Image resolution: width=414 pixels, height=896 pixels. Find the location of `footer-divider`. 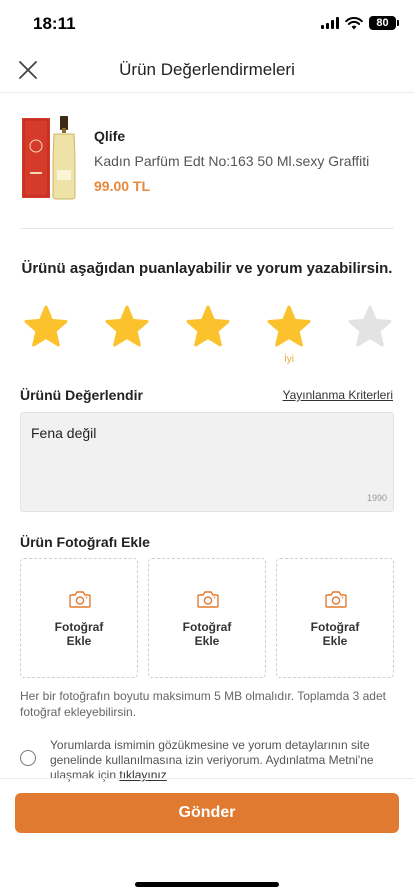

footer-divider is located at coordinates (207, 778).